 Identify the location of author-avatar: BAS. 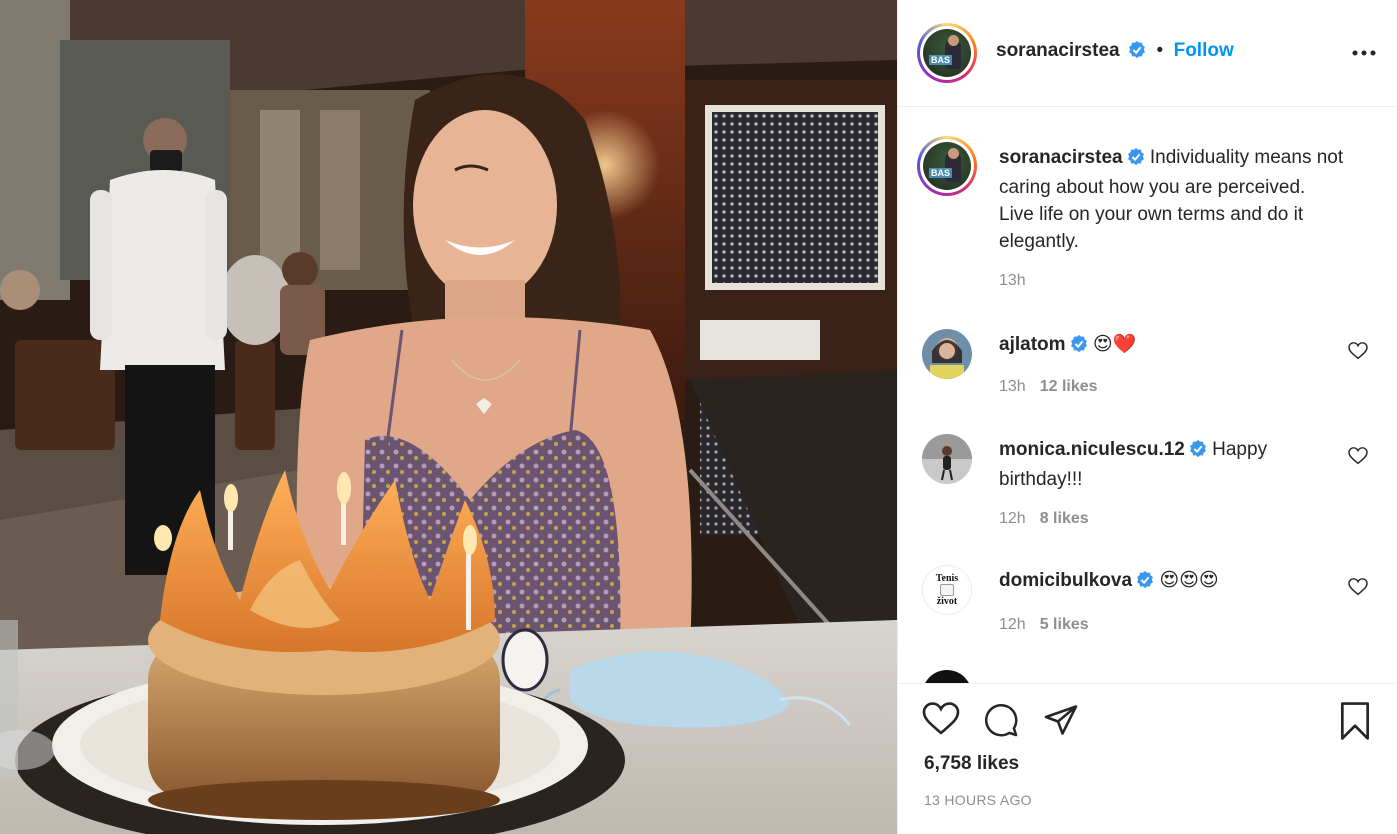
(947, 53).